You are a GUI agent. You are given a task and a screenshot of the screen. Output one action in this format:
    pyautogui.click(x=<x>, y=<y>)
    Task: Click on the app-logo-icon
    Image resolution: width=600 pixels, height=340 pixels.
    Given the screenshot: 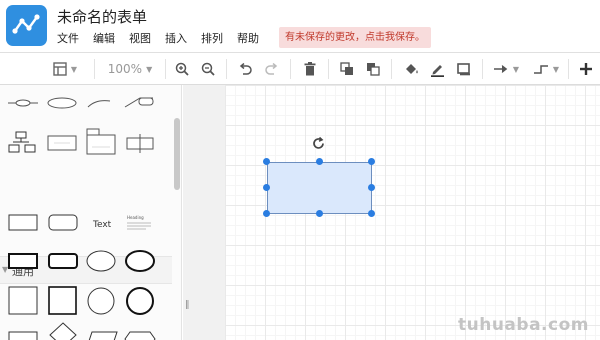 What is the action you would take?
    pyautogui.click(x=26, y=25)
    